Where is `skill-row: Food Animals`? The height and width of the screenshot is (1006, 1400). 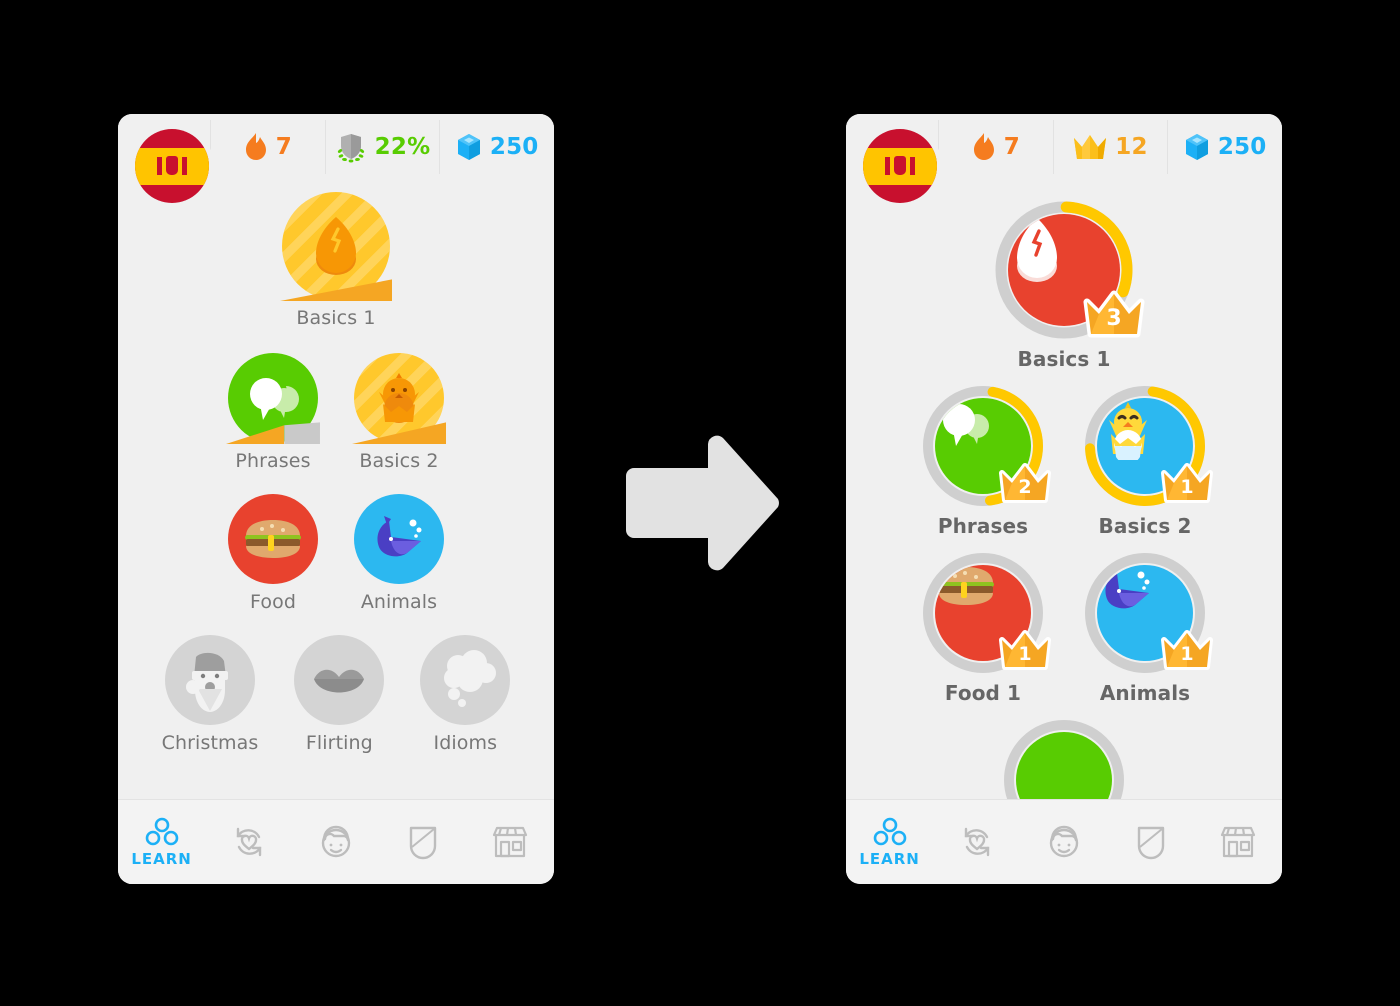 skill-row: Food Animals is located at coordinates (336, 553).